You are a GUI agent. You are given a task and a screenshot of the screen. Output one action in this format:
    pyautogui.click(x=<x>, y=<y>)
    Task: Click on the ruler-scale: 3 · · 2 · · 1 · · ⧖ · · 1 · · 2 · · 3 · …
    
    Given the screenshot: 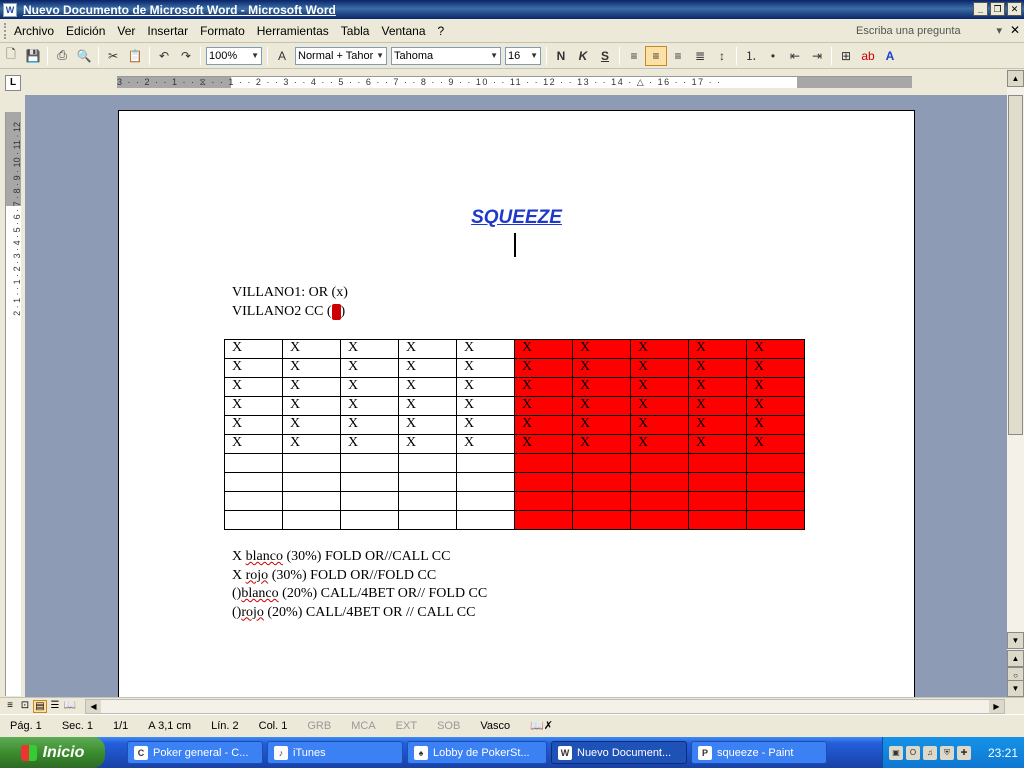 What is the action you would take?
    pyautogui.click(x=514, y=82)
    